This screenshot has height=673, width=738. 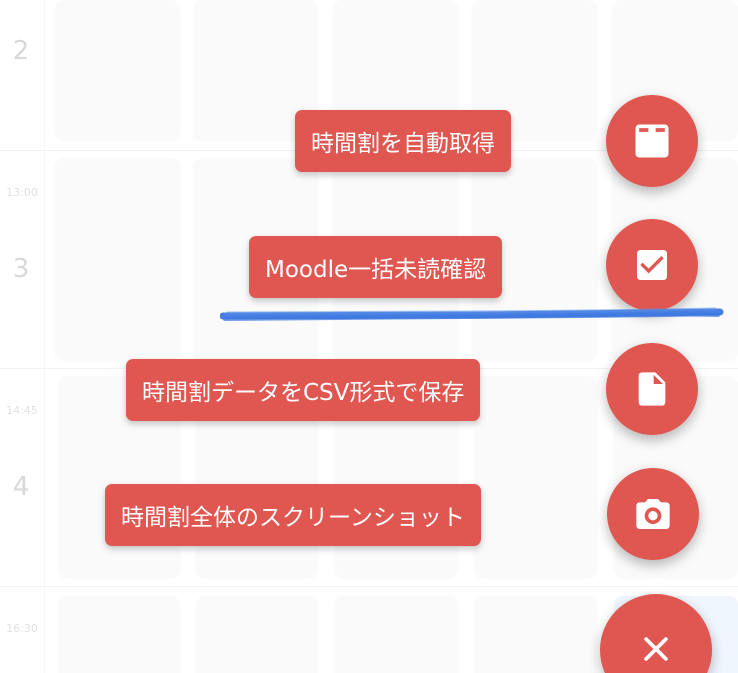 I want to click on download-icon, so click(x=652, y=141).